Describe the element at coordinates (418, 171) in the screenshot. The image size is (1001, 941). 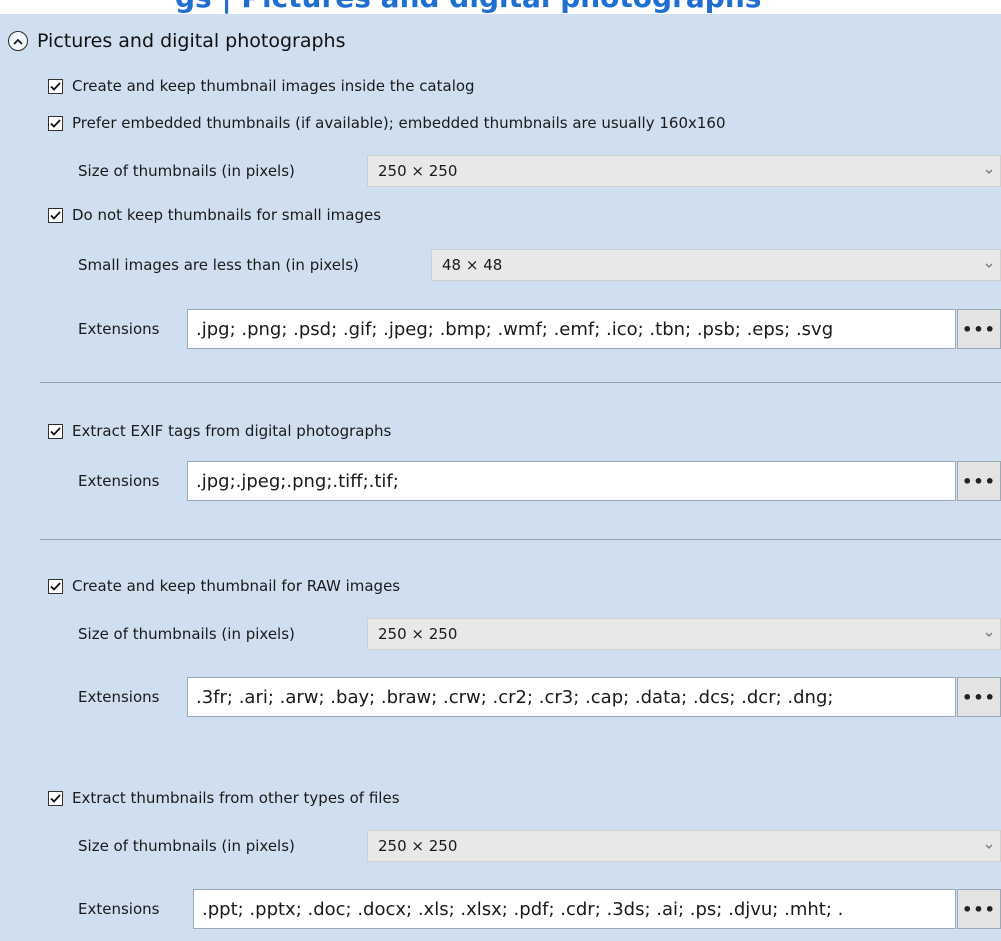
I see `thumbnail-size-value: 250 × 250` at that location.